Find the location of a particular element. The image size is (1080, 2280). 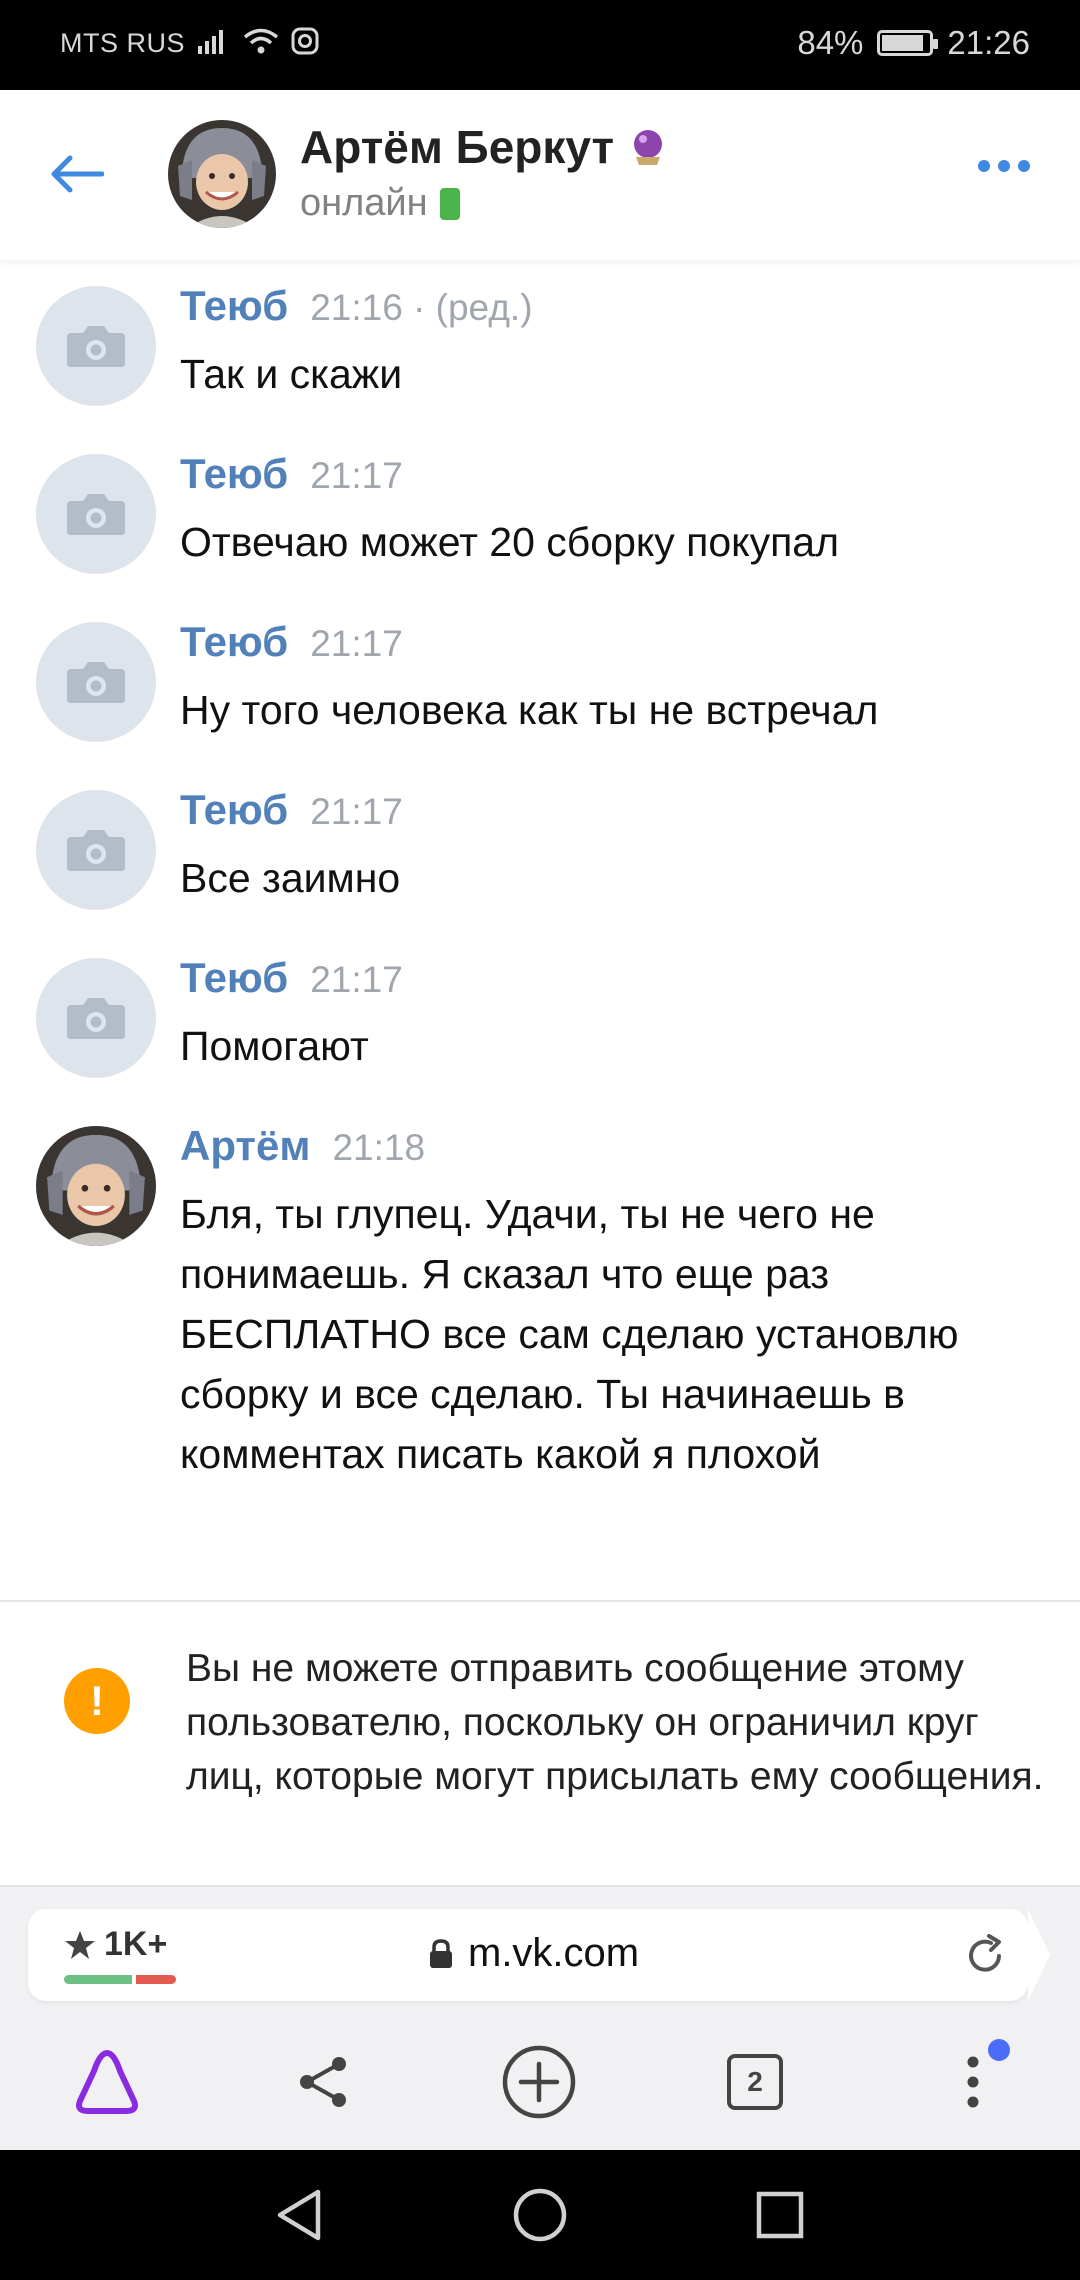

message-time: 21:18 is located at coordinates (379, 1147).